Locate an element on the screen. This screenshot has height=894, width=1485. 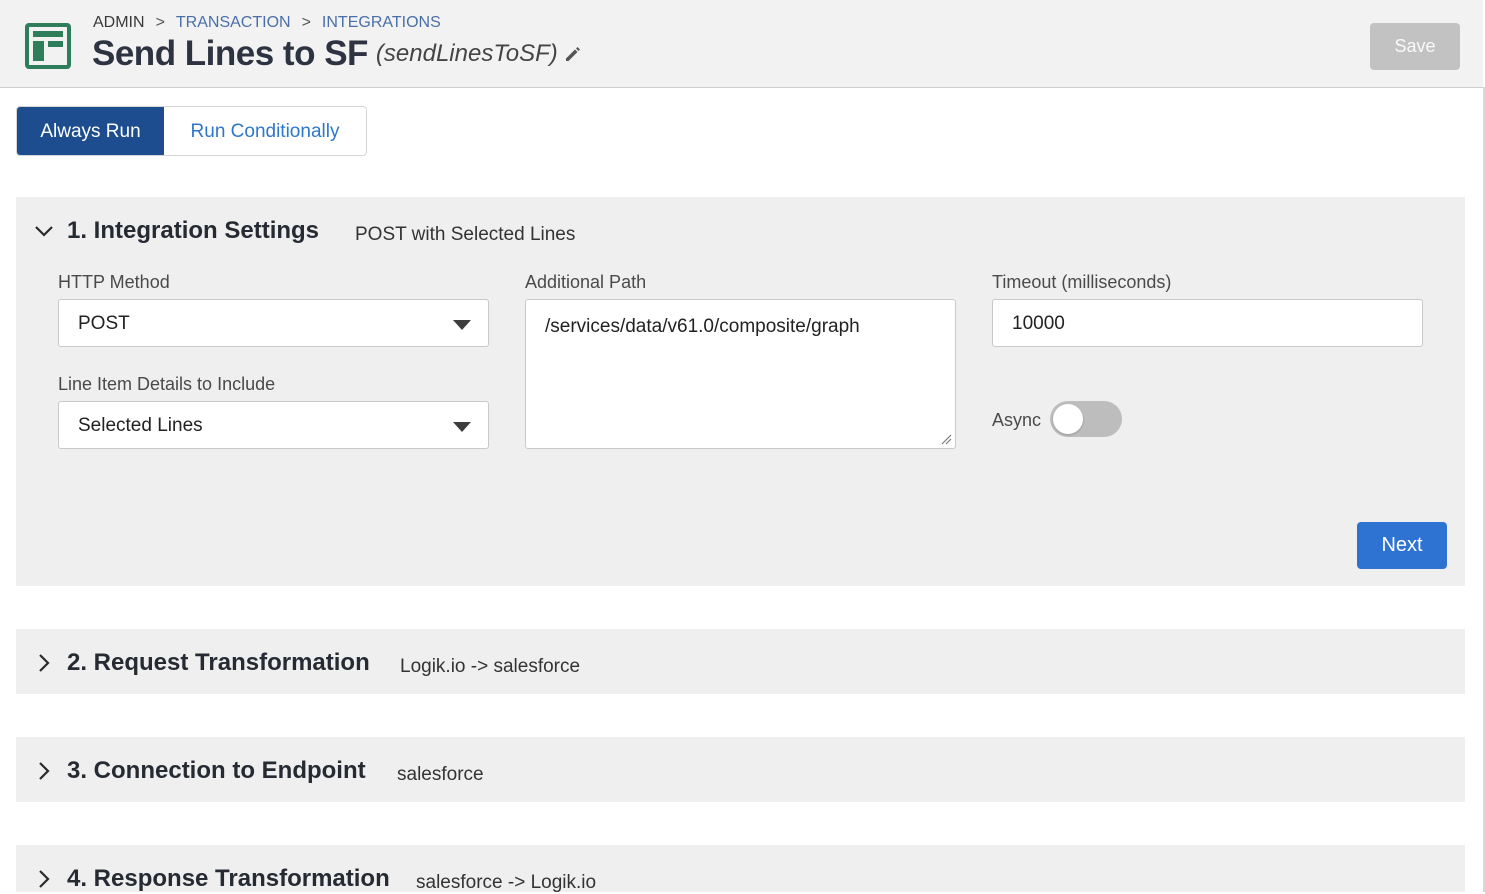
always-run-option: Always Run is located at coordinates (90, 131).